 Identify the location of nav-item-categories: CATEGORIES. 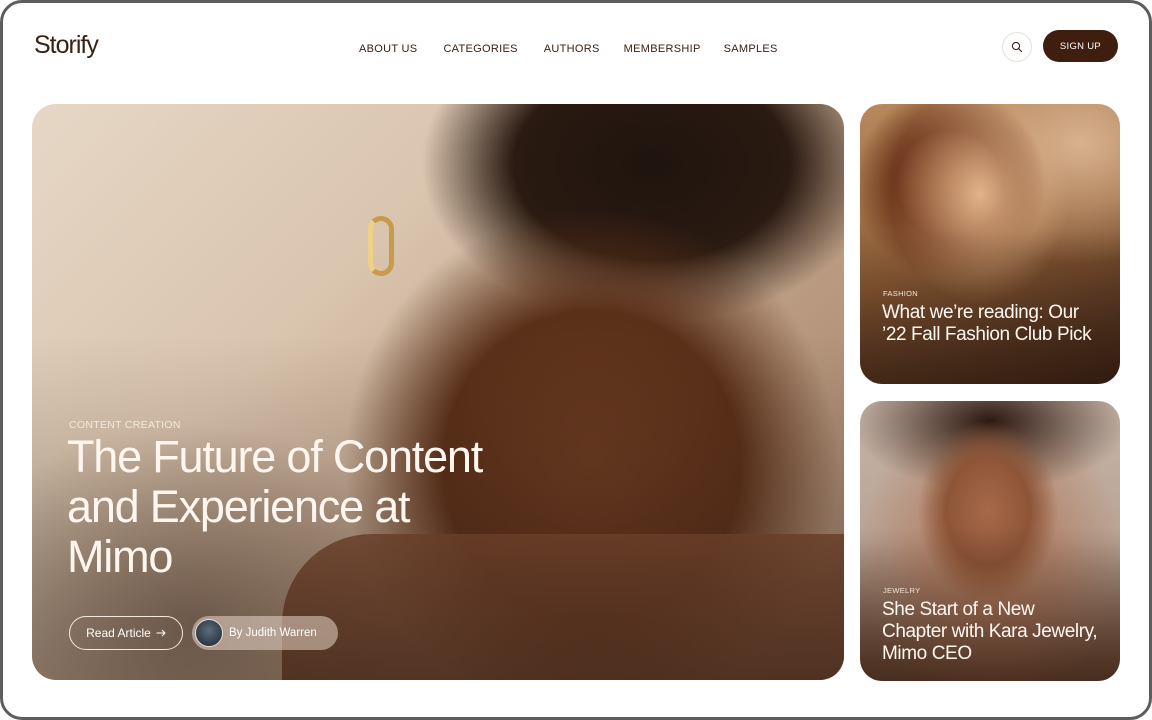
(480, 49).